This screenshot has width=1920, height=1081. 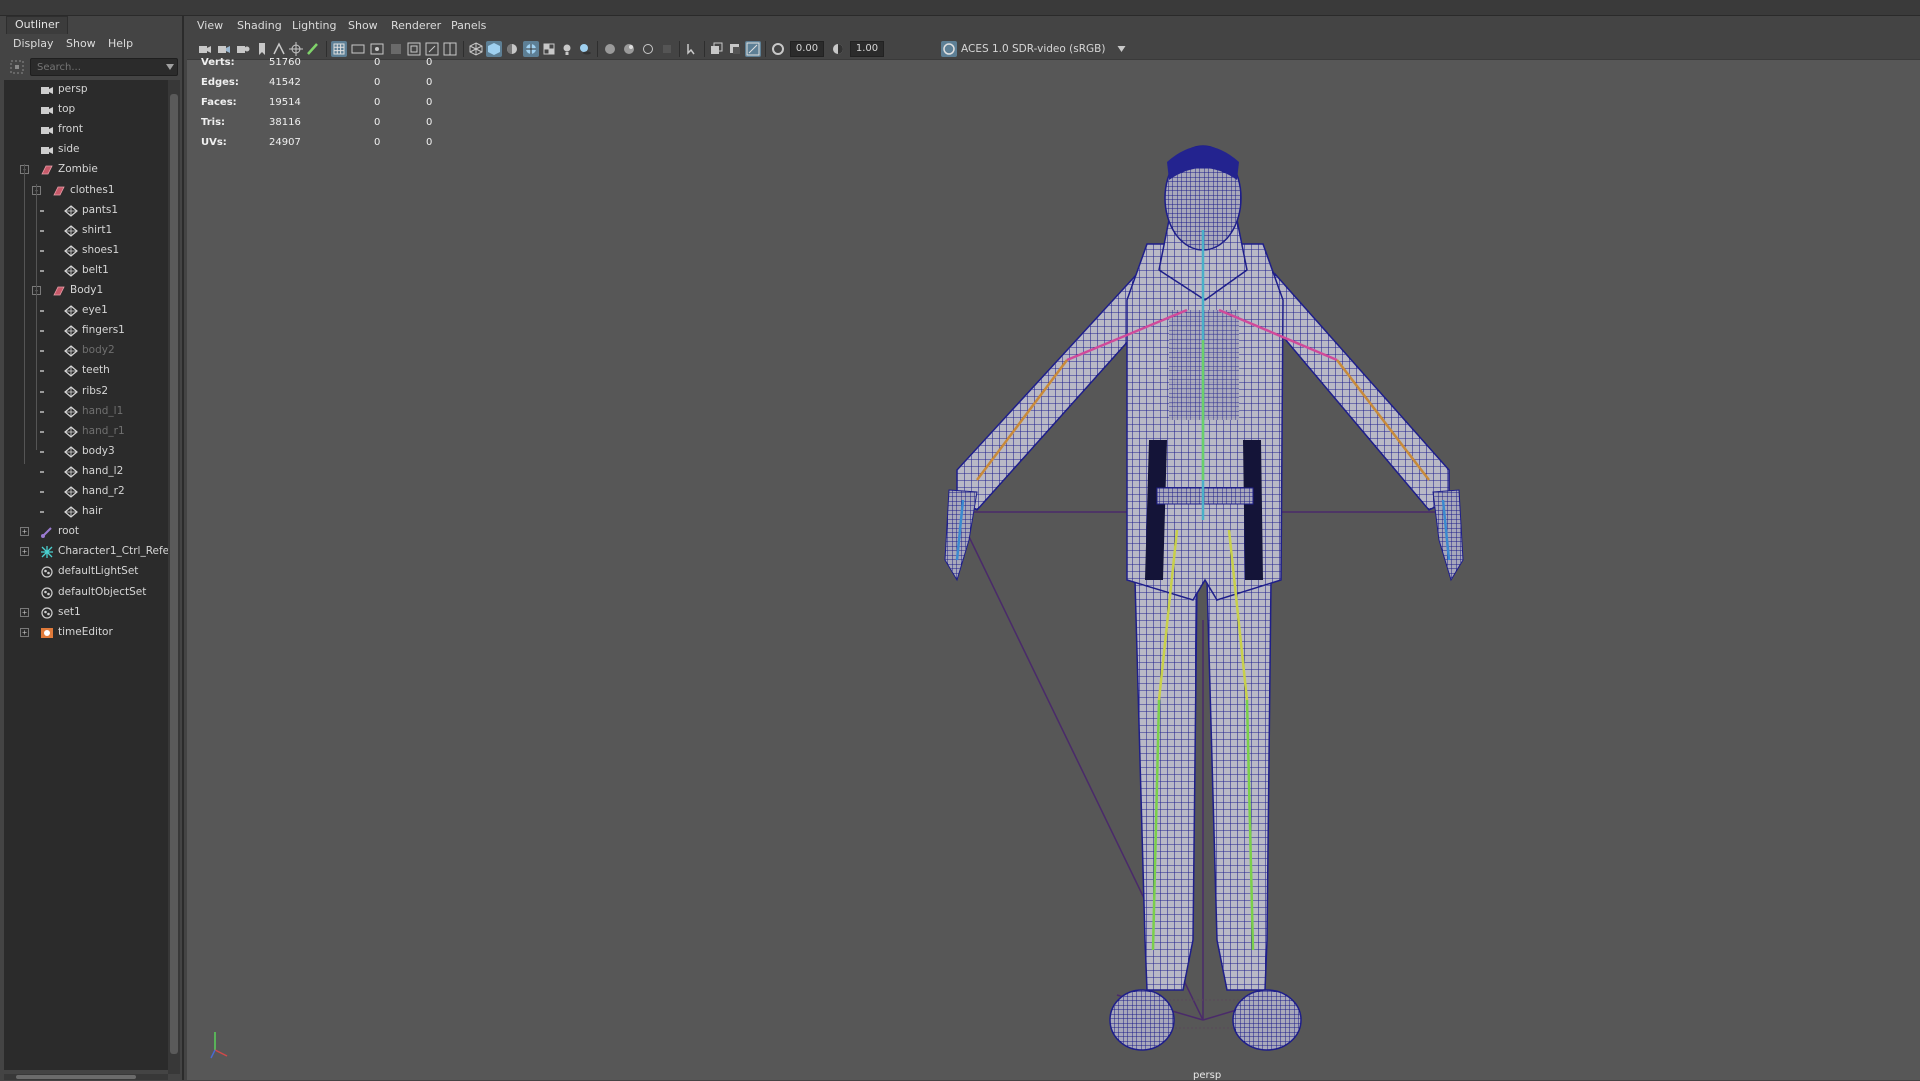 What do you see at coordinates (778, 49) in the screenshot?
I see `exposure-icon` at bounding box center [778, 49].